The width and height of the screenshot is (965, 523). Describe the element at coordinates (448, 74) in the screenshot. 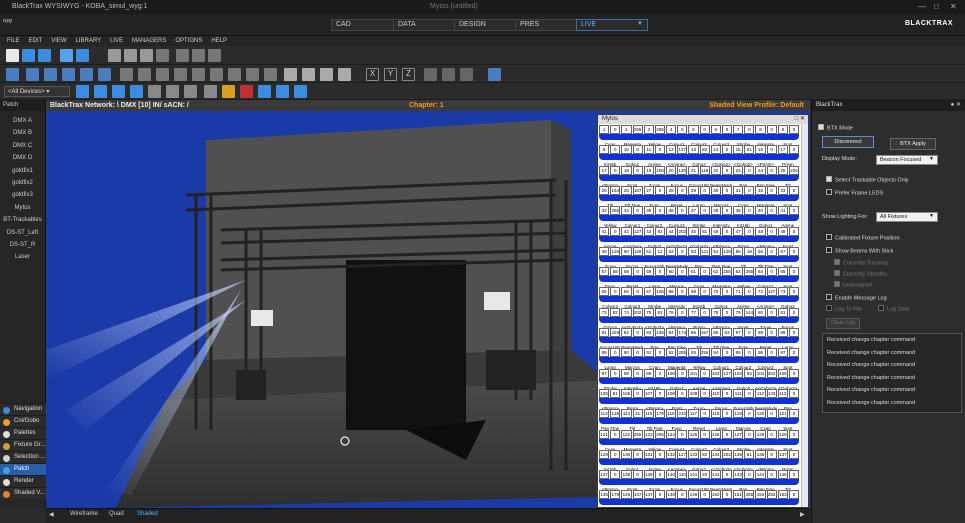

I see `cursor-icon` at that location.